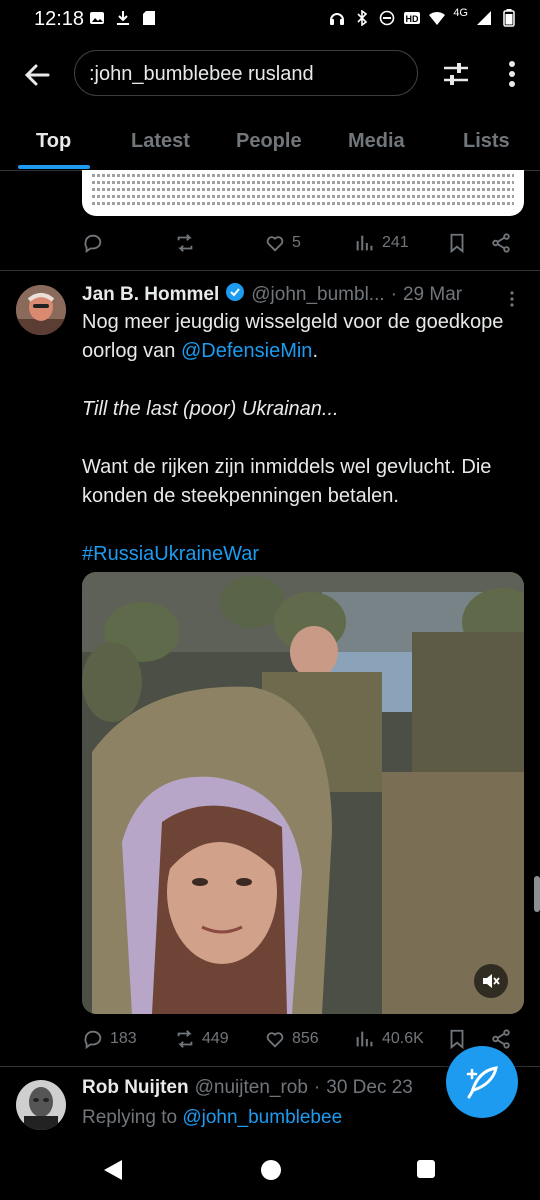  I want to click on author-handle: @nuijten_rob, so click(251, 1088).